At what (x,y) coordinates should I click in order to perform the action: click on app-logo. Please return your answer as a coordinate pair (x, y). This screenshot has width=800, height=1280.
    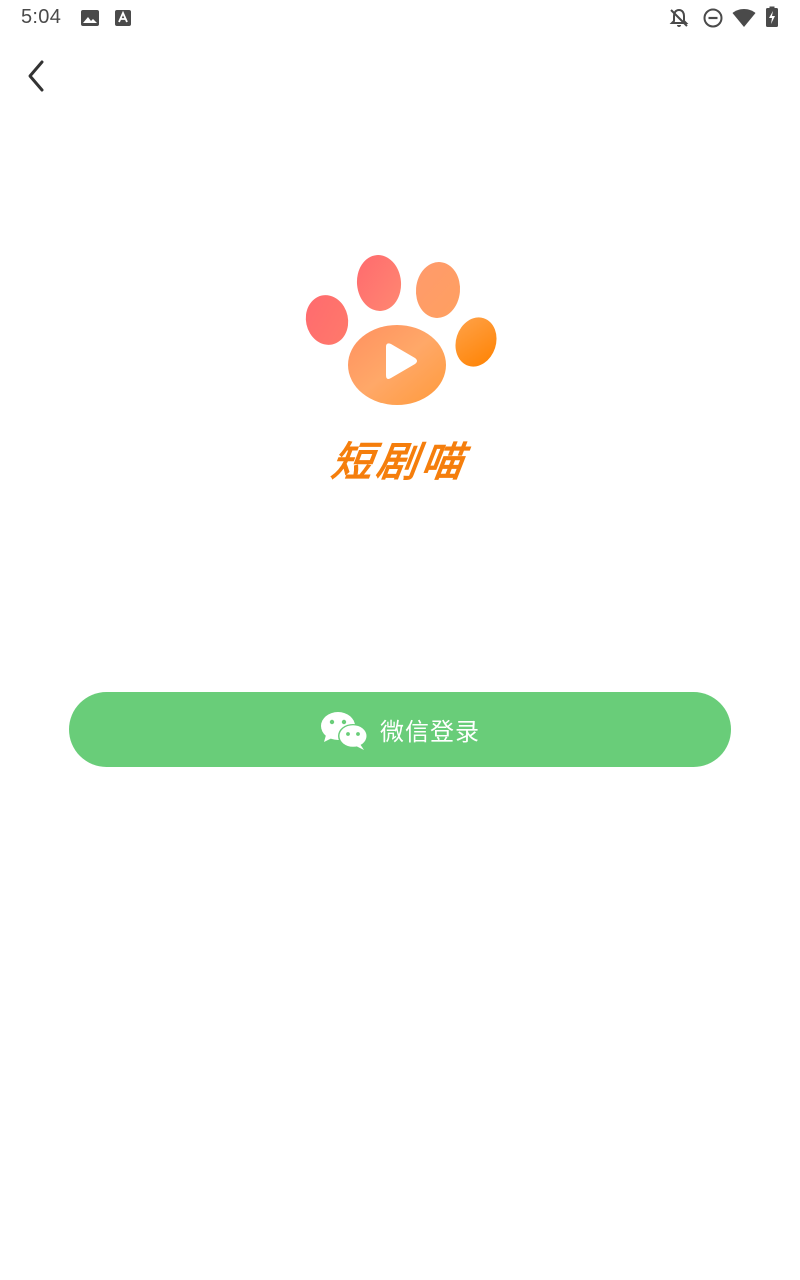
    Looking at the image, I should click on (400, 330).